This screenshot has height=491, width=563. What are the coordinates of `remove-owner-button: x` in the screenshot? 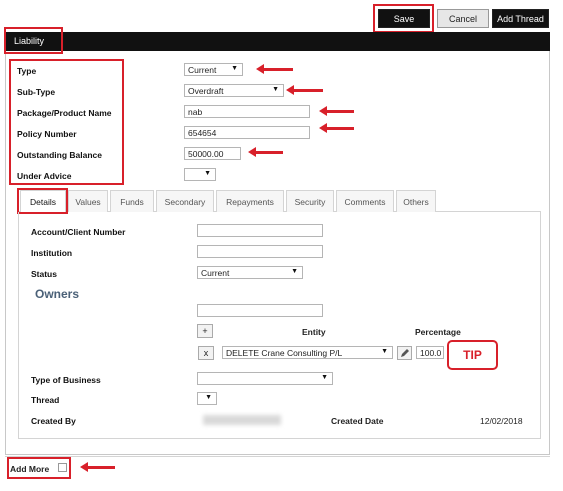 It's located at (206, 353).